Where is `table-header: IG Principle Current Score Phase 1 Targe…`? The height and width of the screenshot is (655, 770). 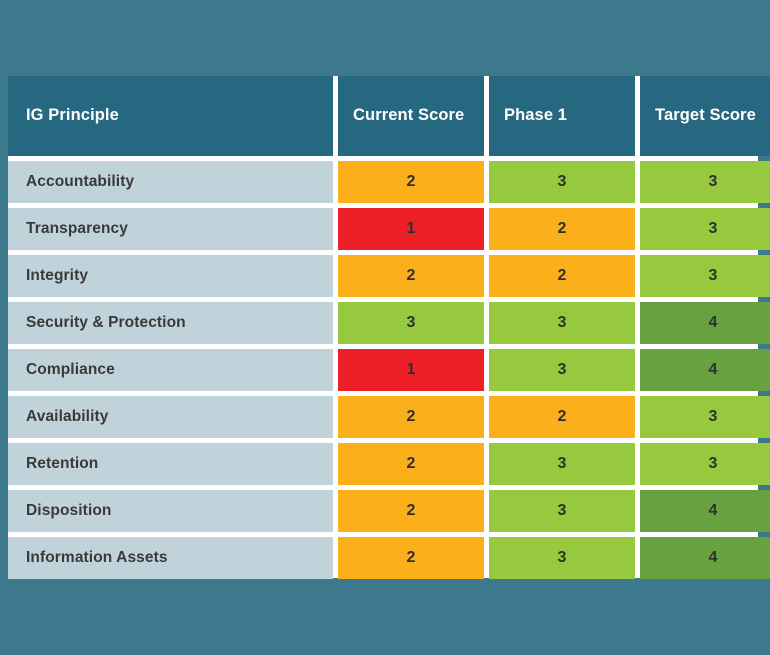
table-header: IG Principle Current Score Phase 1 Targe… is located at coordinates (389, 116).